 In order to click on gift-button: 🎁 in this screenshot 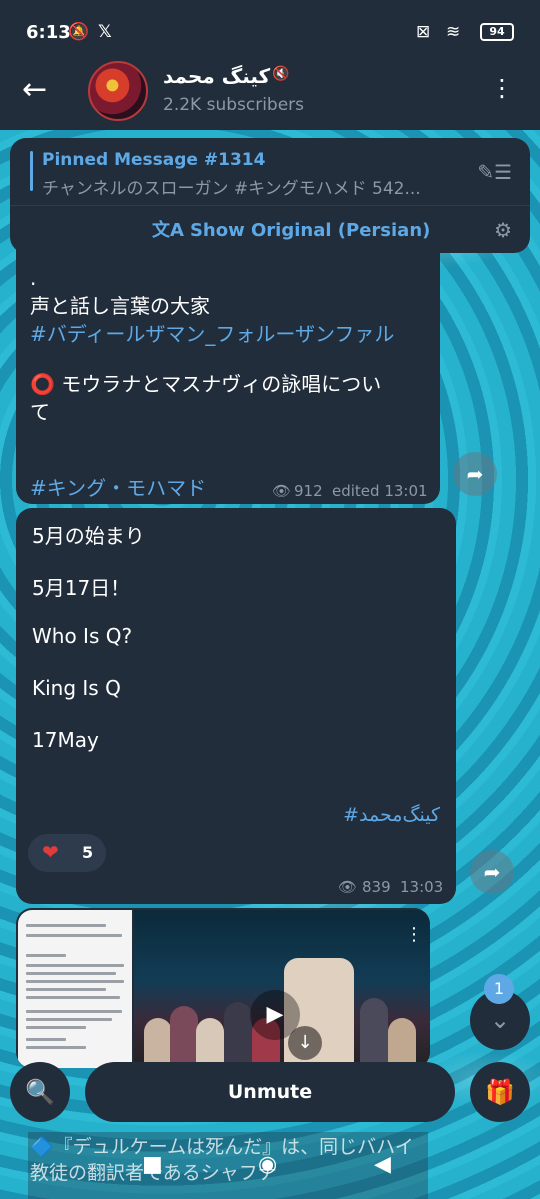, I will do `click(500, 1092)`.